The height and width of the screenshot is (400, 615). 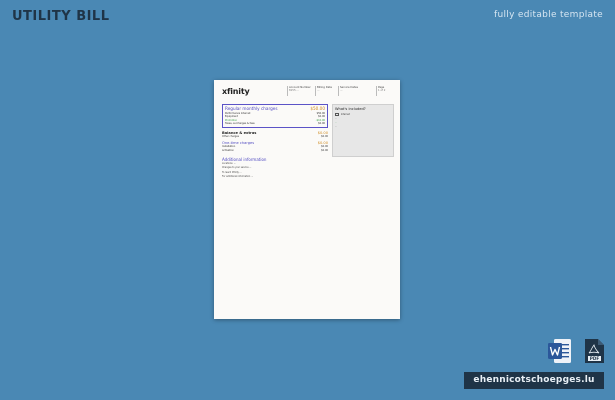 I want to click on onetime-row-value: $0.00, so click(x=324, y=150).